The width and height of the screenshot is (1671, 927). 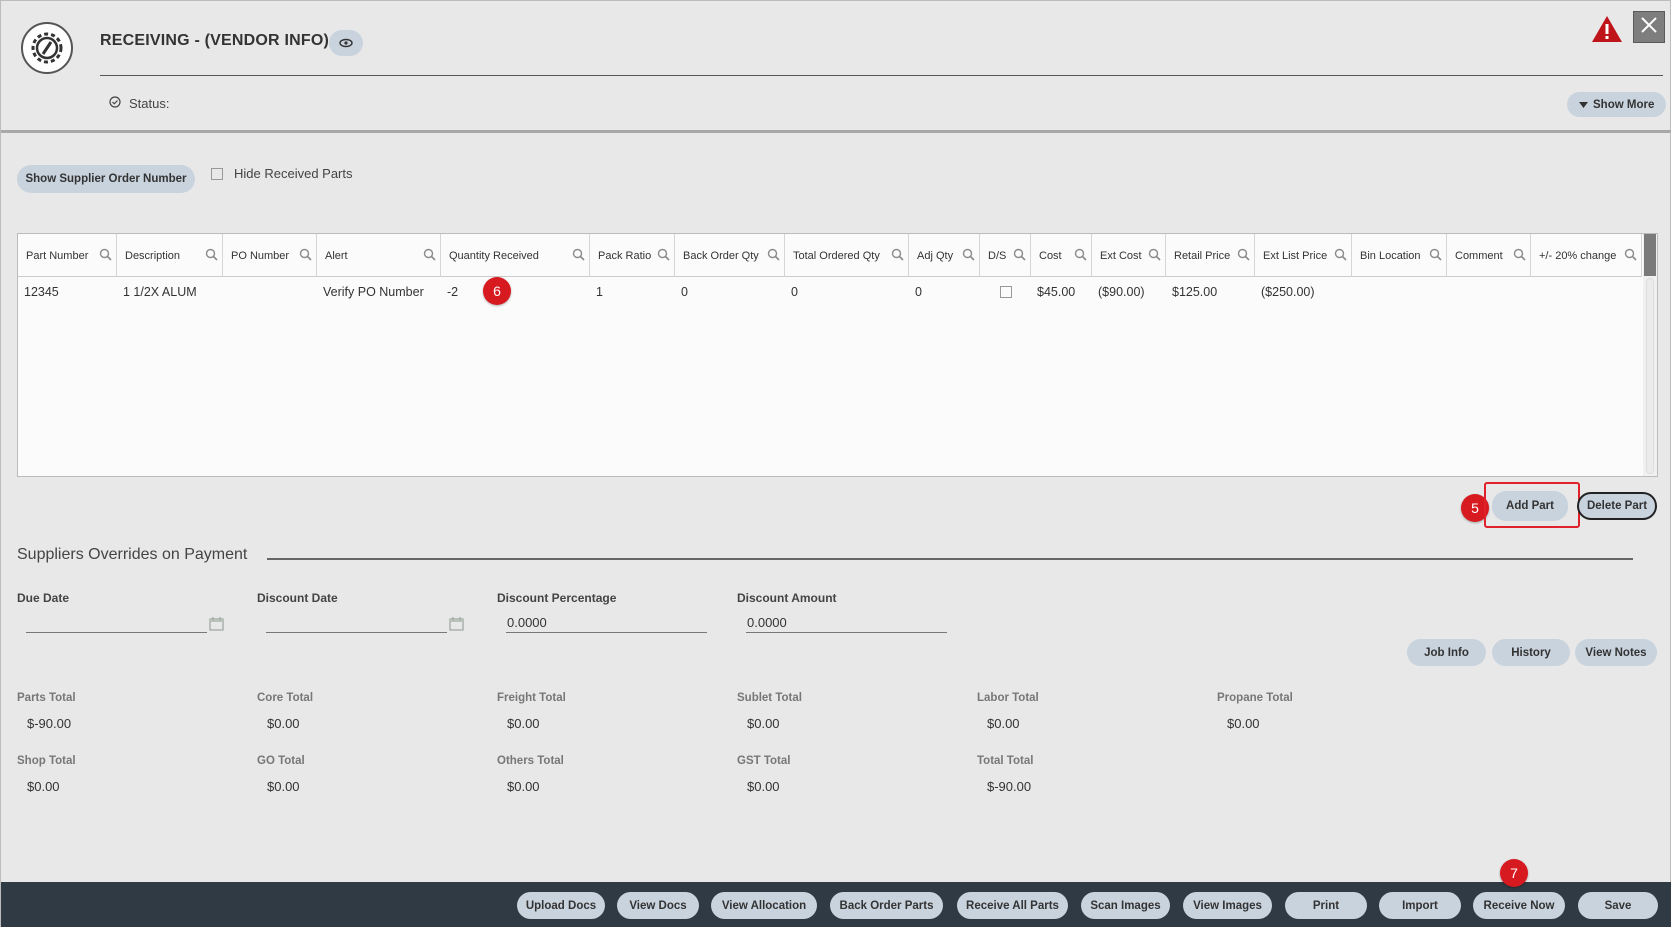 What do you see at coordinates (170, 292) in the screenshot?
I see `cell-description: 1 1/2X ALUM` at bounding box center [170, 292].